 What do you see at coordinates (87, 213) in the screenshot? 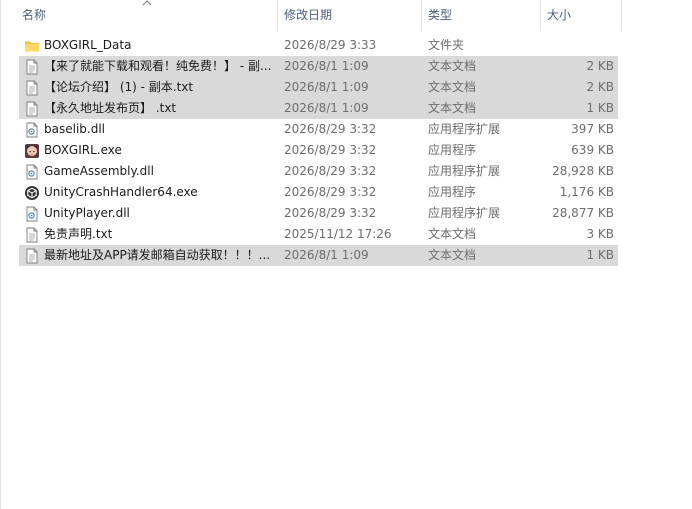
I see `file-name: UnityPlayer.dll` at bounding box center [87, 213].